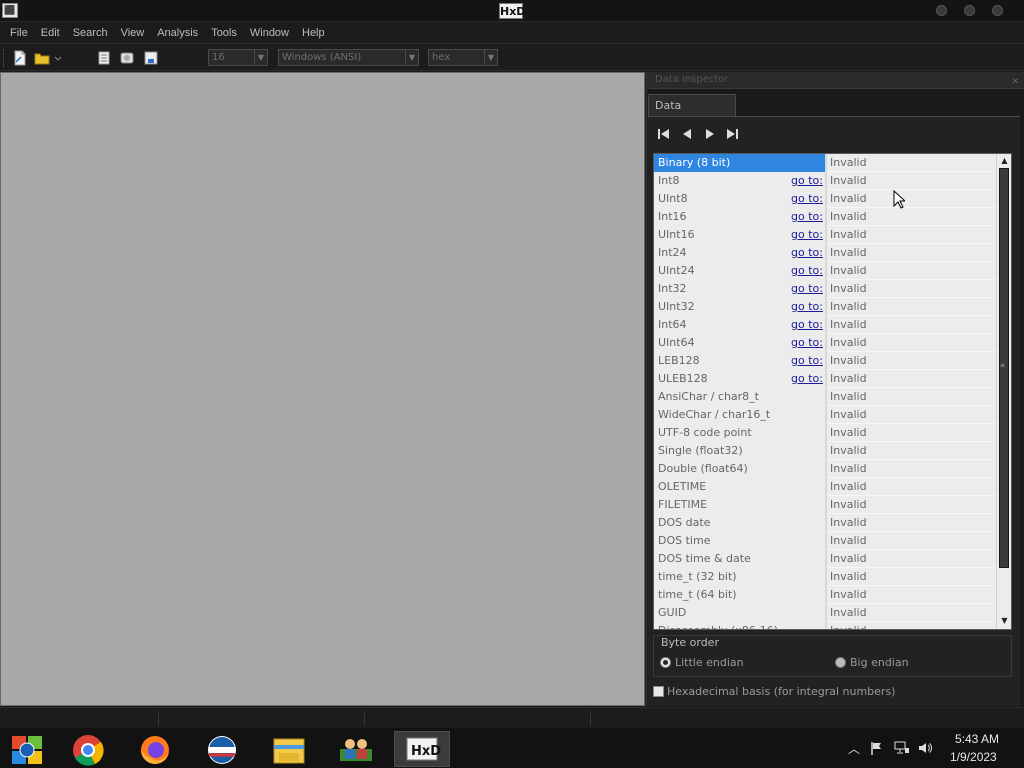 Image resolution: width=1024 pixels, height=768 pixels. What do you see at coordinates (902, 748) in the screenshot?
I see `network-icon` at bounding box center [902, 748].